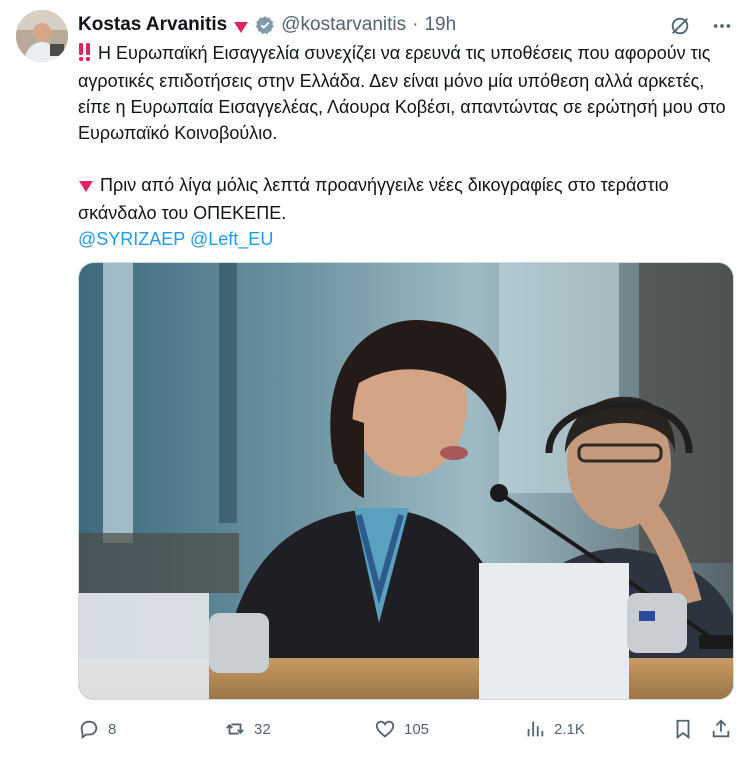 This screenshot has height=766, width=750. I want to click on mention-left-eu: @Left_EU, so click(231, 239).